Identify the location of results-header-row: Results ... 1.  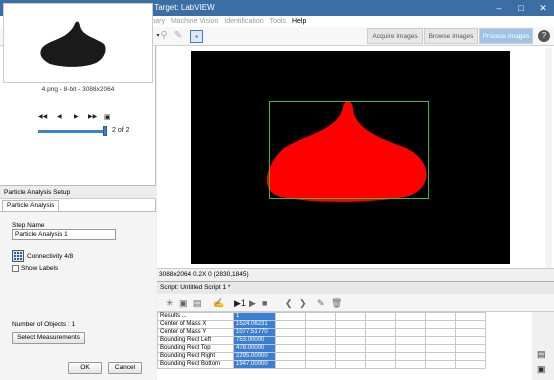
(321, 316).